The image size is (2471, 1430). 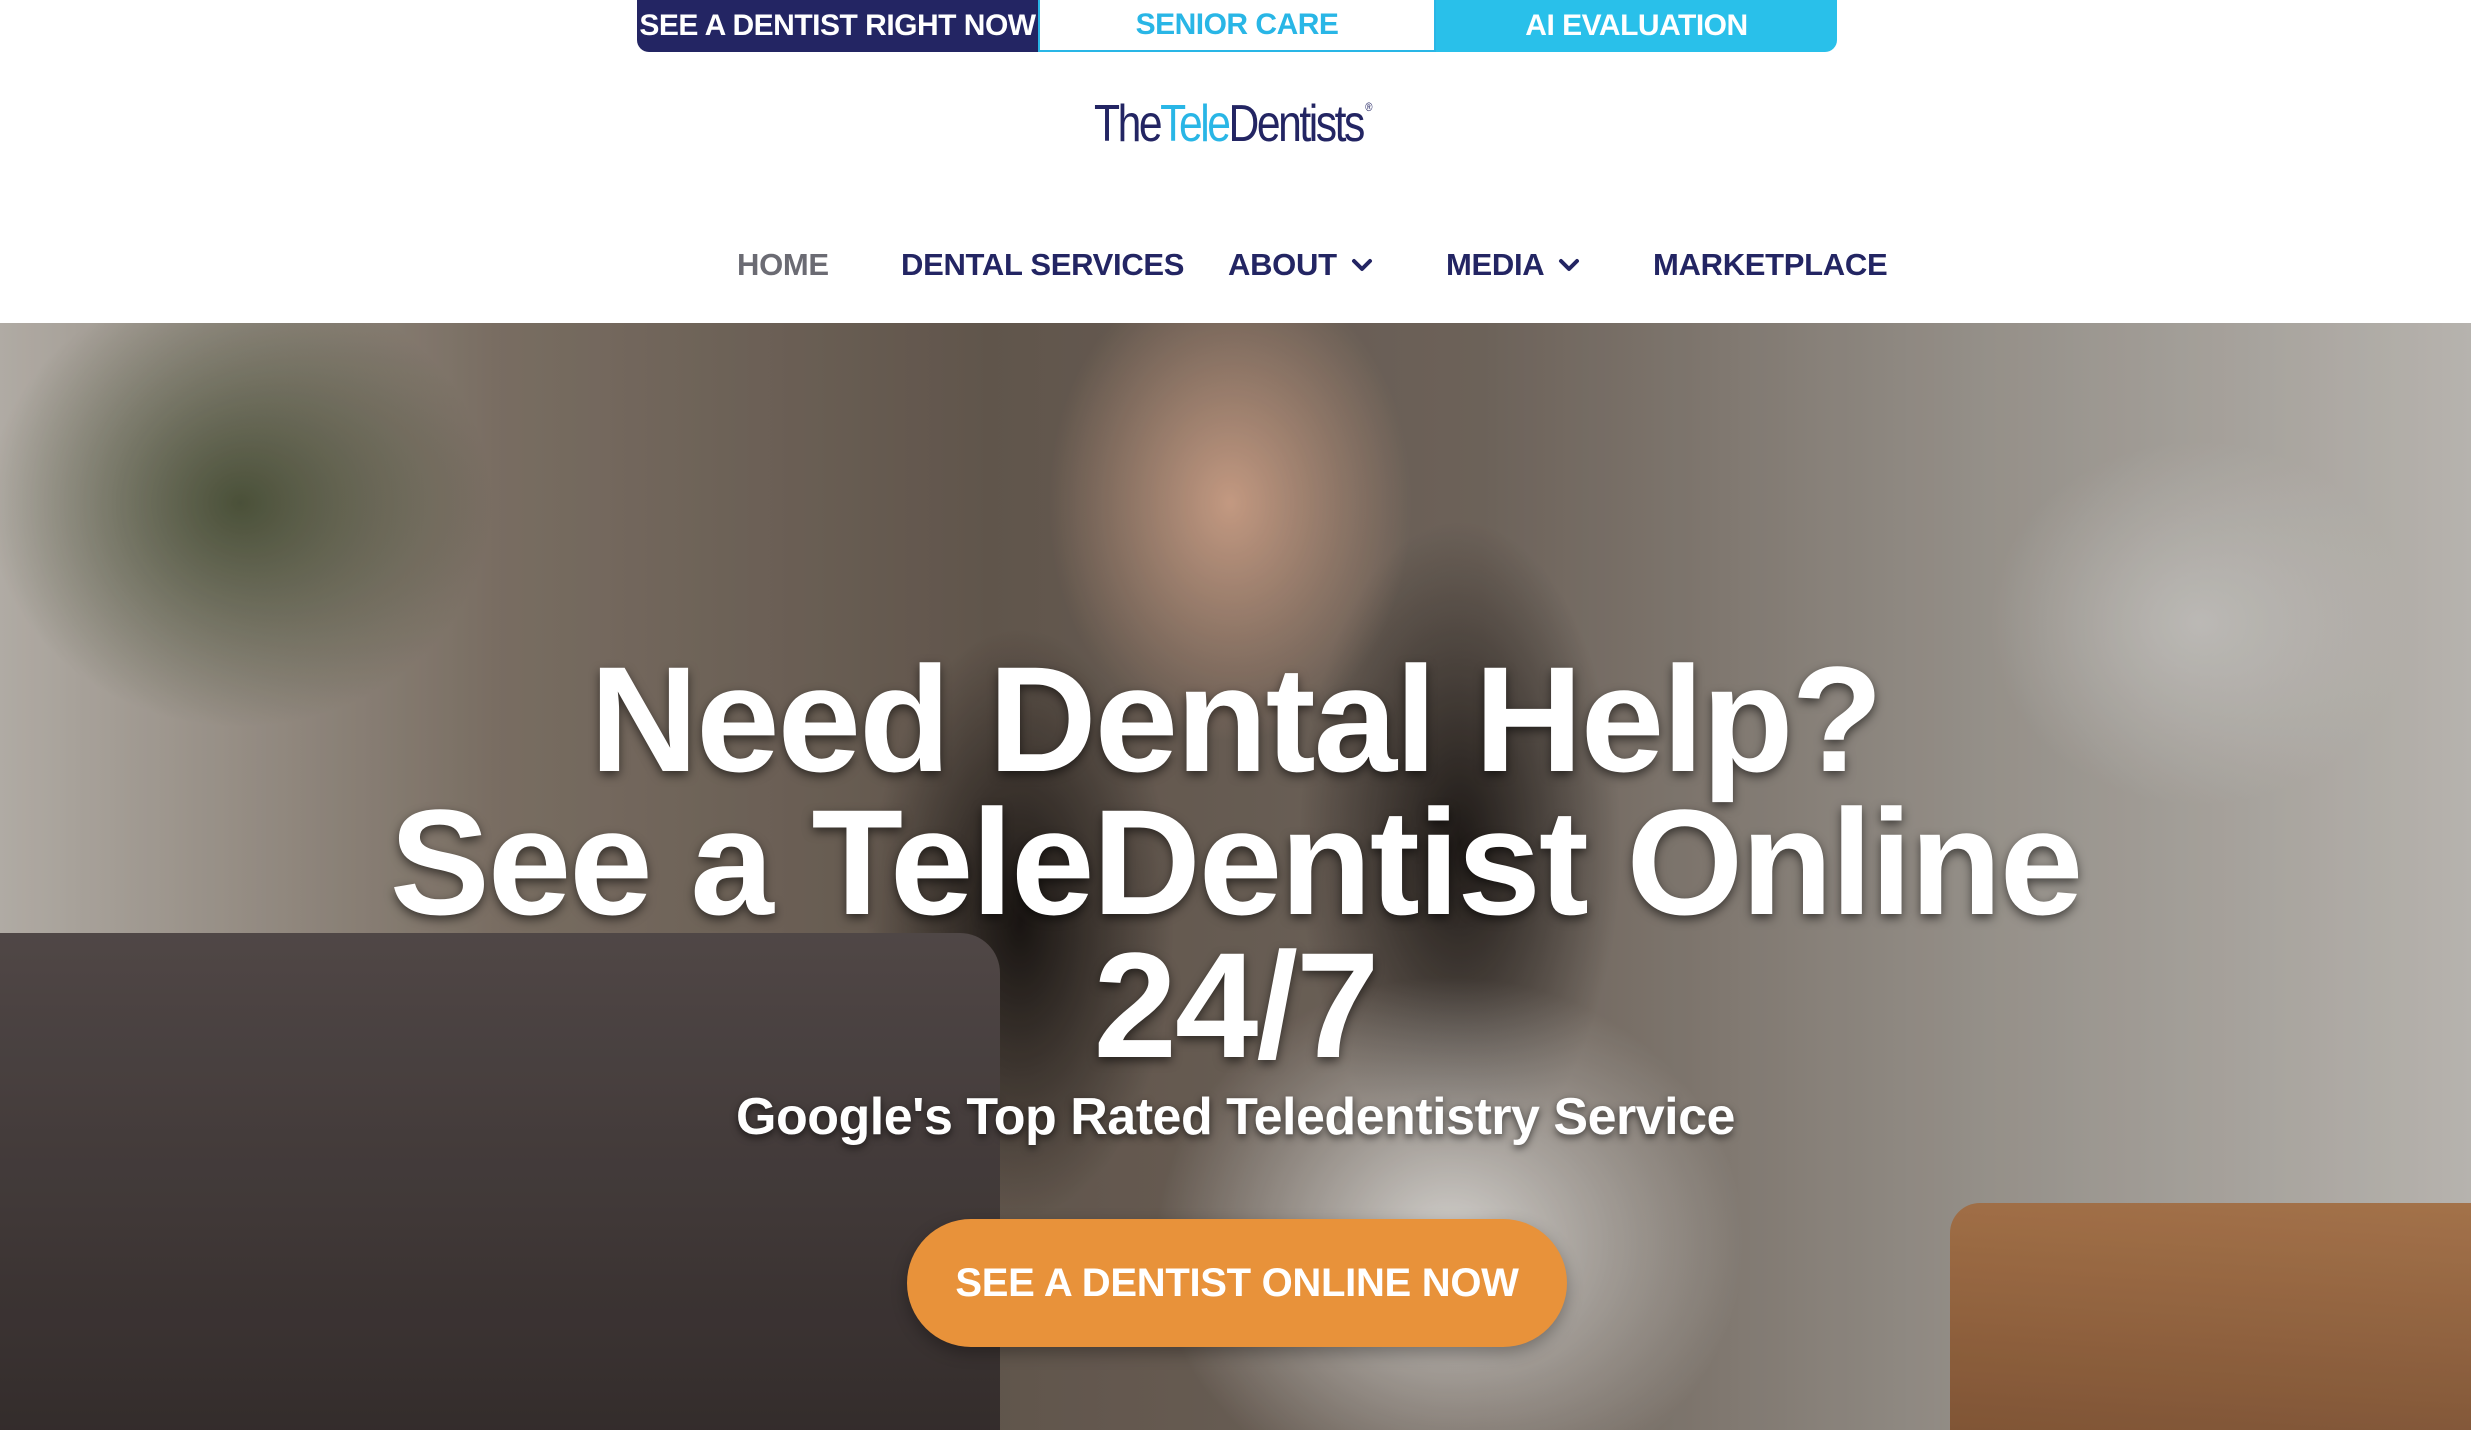 I want to click on nav-media: MEDIA, so click(x=1513, y=265).